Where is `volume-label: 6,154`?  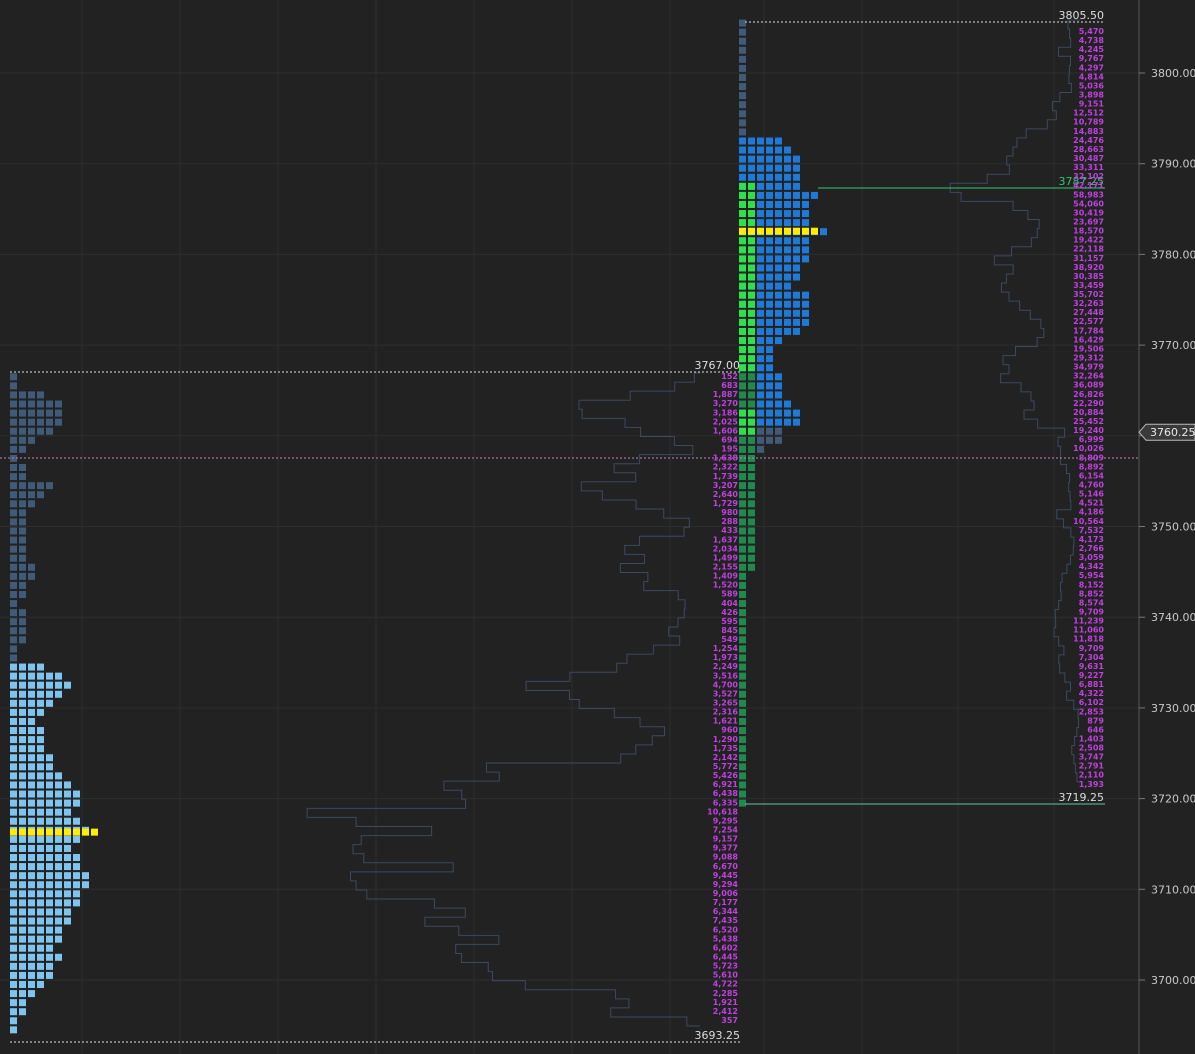 volume-label: 6,154 is located at coordinates (1092, 475).